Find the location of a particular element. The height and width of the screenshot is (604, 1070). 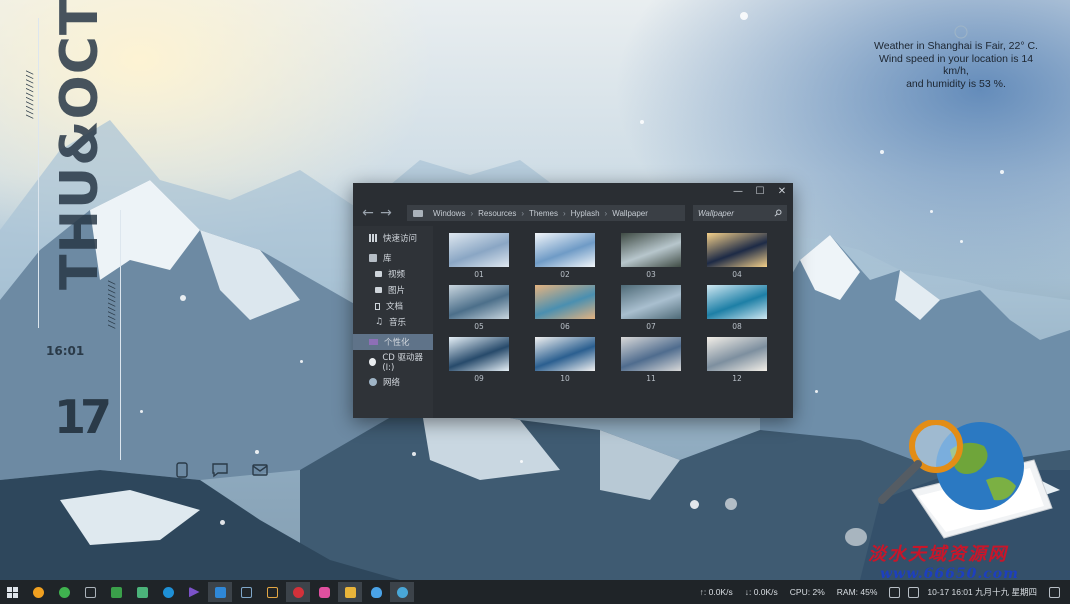

taskbar-app-store is located at coordinates (220, 592).